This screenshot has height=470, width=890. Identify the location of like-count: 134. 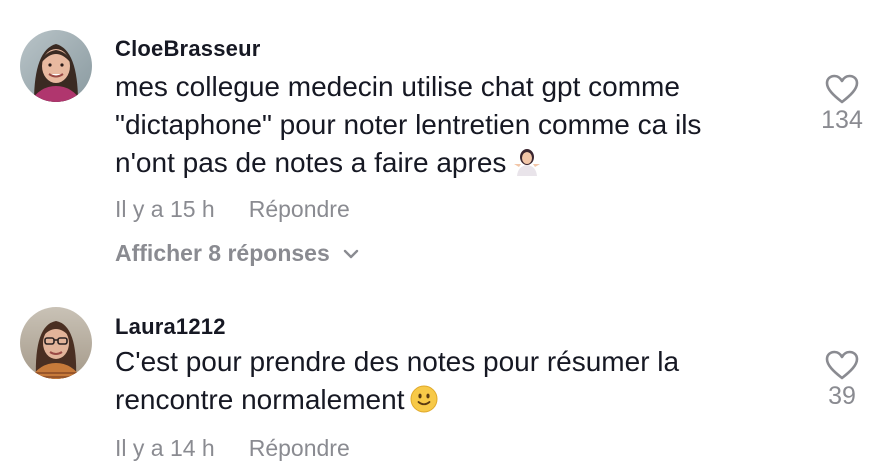
(842, 120).